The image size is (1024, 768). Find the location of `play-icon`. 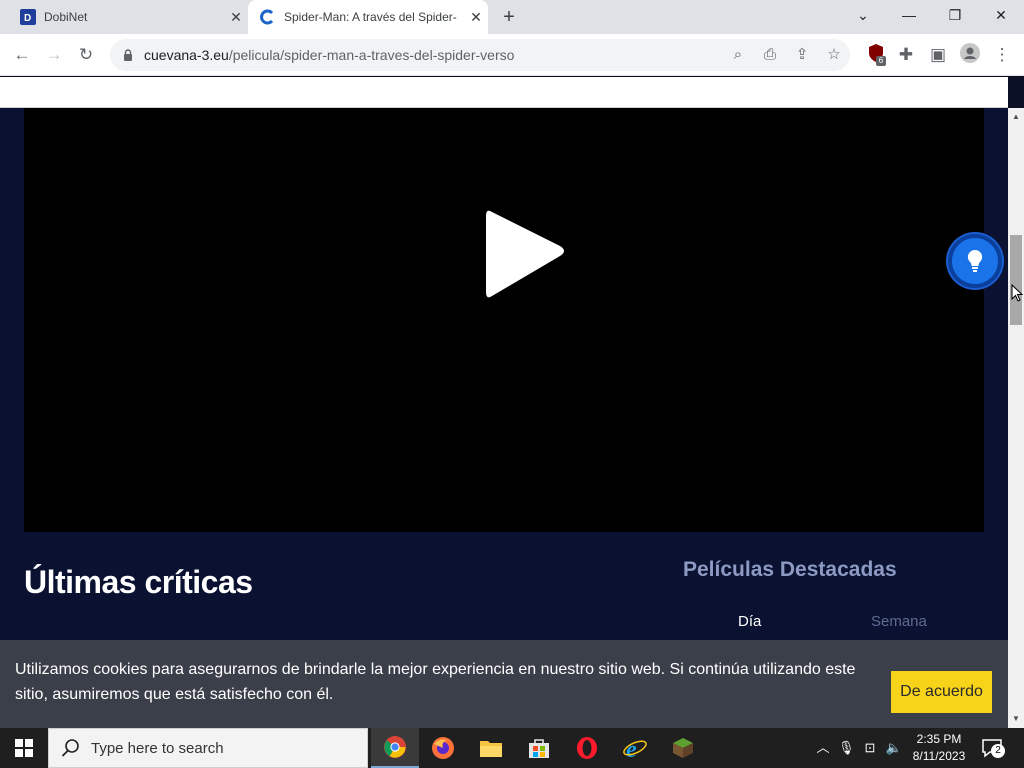

play-icon is located at coordinates (519, 254).